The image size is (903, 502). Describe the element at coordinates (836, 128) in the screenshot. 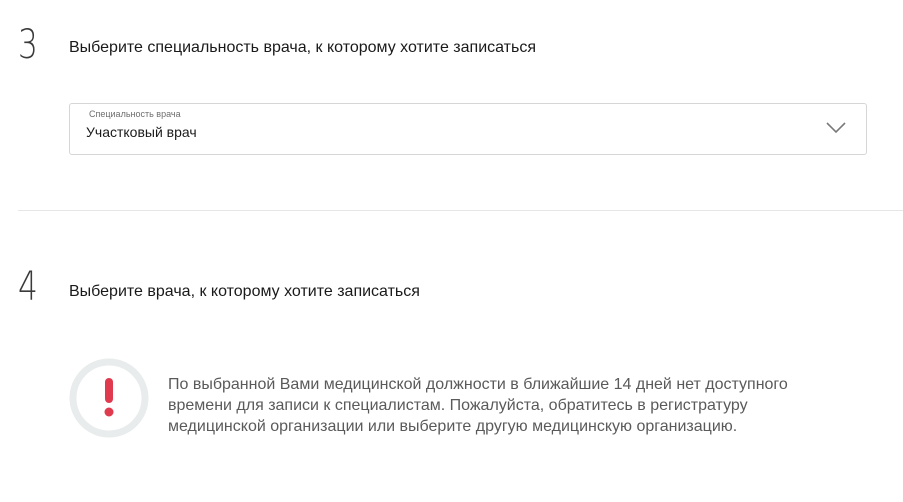

I see `chevron-down-icon` at that location.